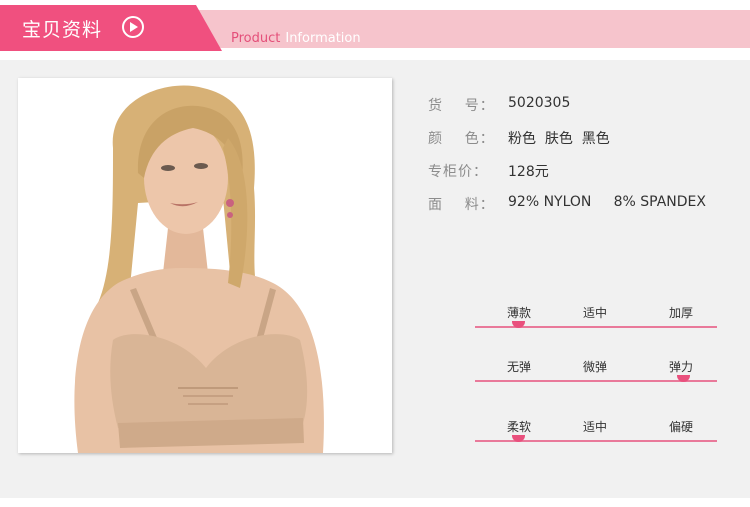  I want to click on thickness-scale: 薄款 适中 加厚, so click(596, 319).